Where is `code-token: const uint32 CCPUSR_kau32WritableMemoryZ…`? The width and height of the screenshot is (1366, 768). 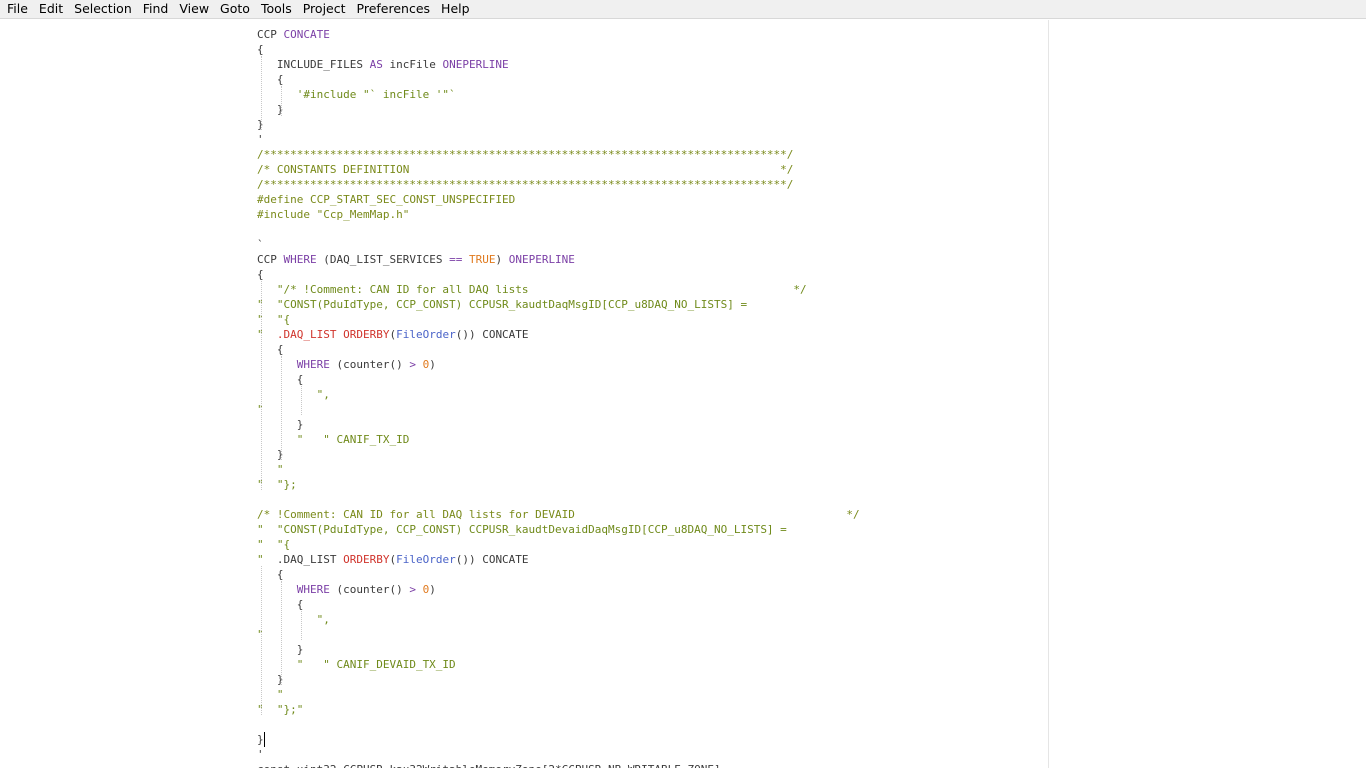 code-token: const uint32 CCPUSR_kau32WritableMemoryZ… is located at coordinates (489, 765).